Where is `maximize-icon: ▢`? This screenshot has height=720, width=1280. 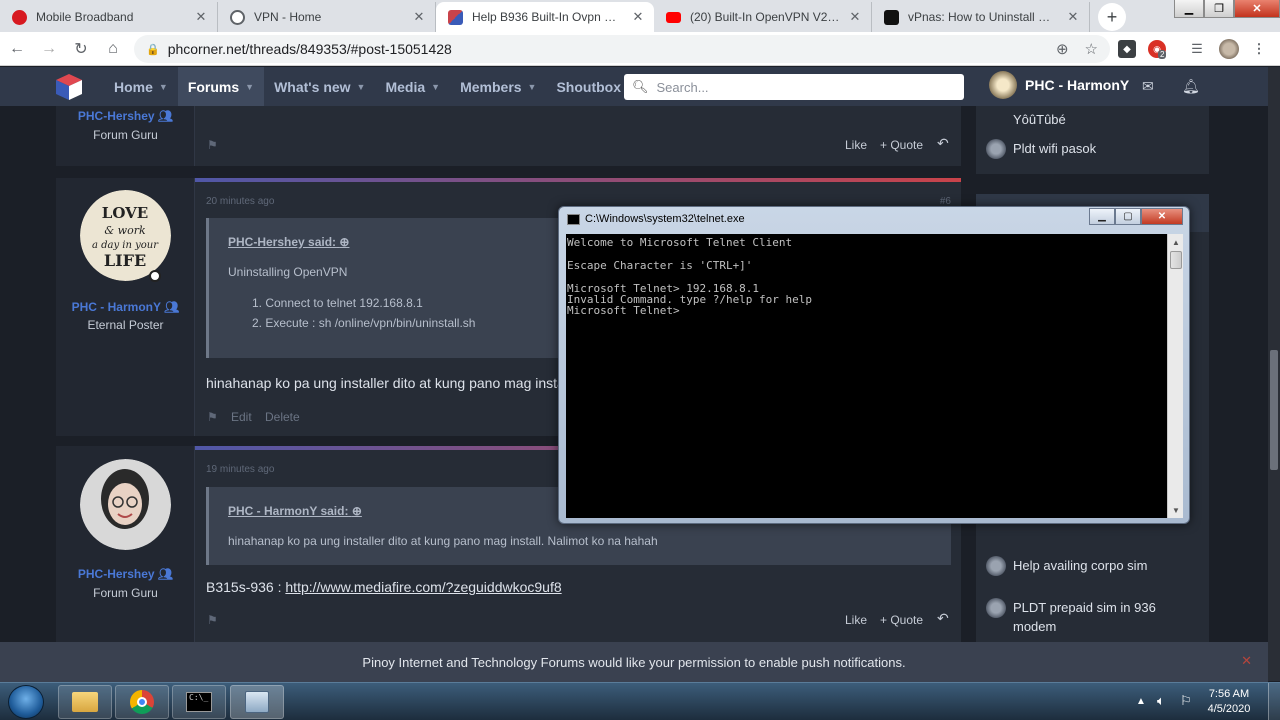 maximize-icon: ▢ is located at coordinates (1128, 216).